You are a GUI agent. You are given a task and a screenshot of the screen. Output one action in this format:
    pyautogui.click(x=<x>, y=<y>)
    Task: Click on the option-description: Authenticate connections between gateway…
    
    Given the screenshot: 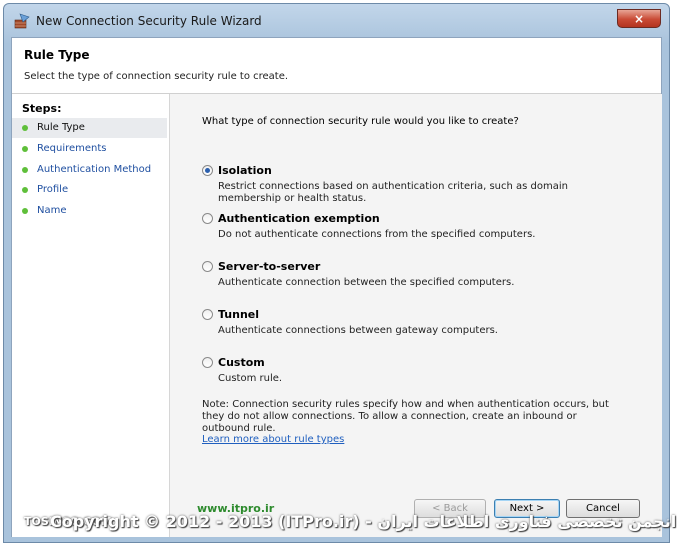 What is the action you would take?
    pyautogui.click(x=358, y=330)
    